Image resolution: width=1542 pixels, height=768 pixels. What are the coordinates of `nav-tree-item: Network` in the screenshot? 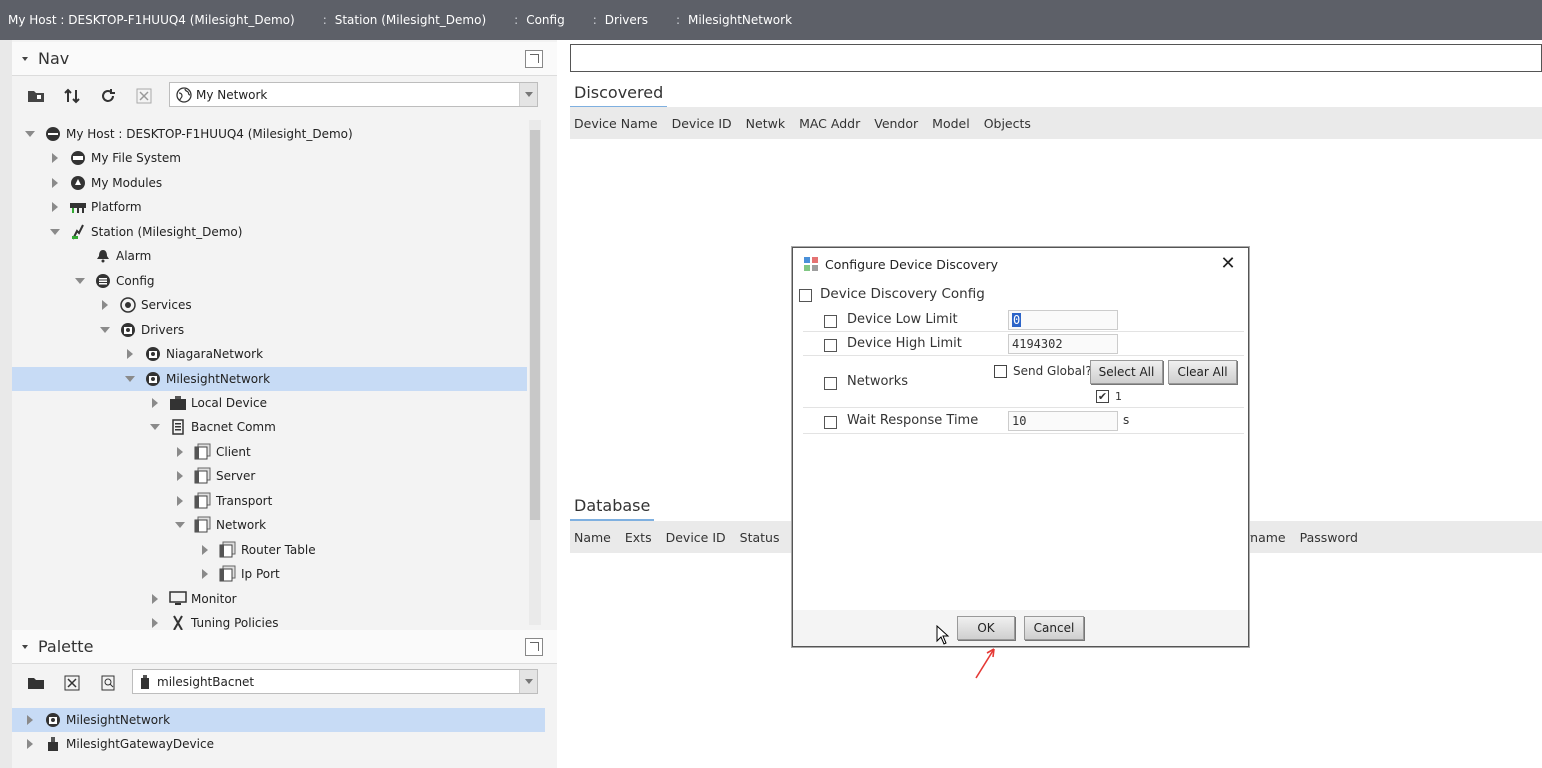 It's located at (269, 525).